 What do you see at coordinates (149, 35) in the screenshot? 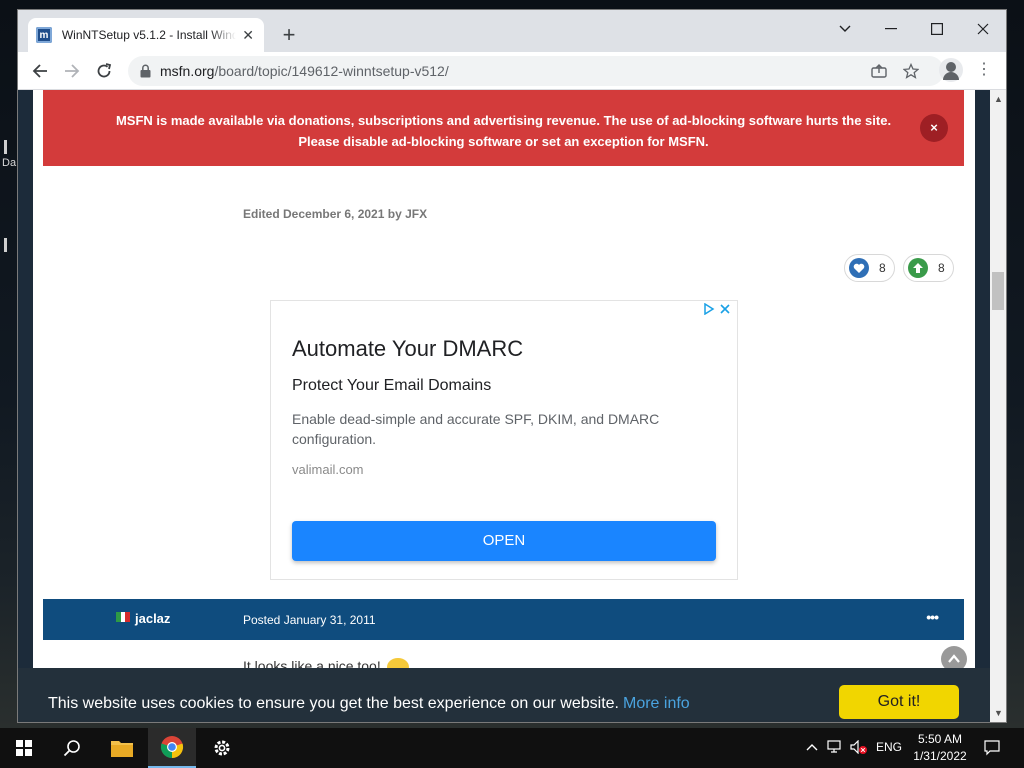
I see `tab-title: WinNTSetup v5.1.2 - Install Windows` at bounding box center [149, 35].